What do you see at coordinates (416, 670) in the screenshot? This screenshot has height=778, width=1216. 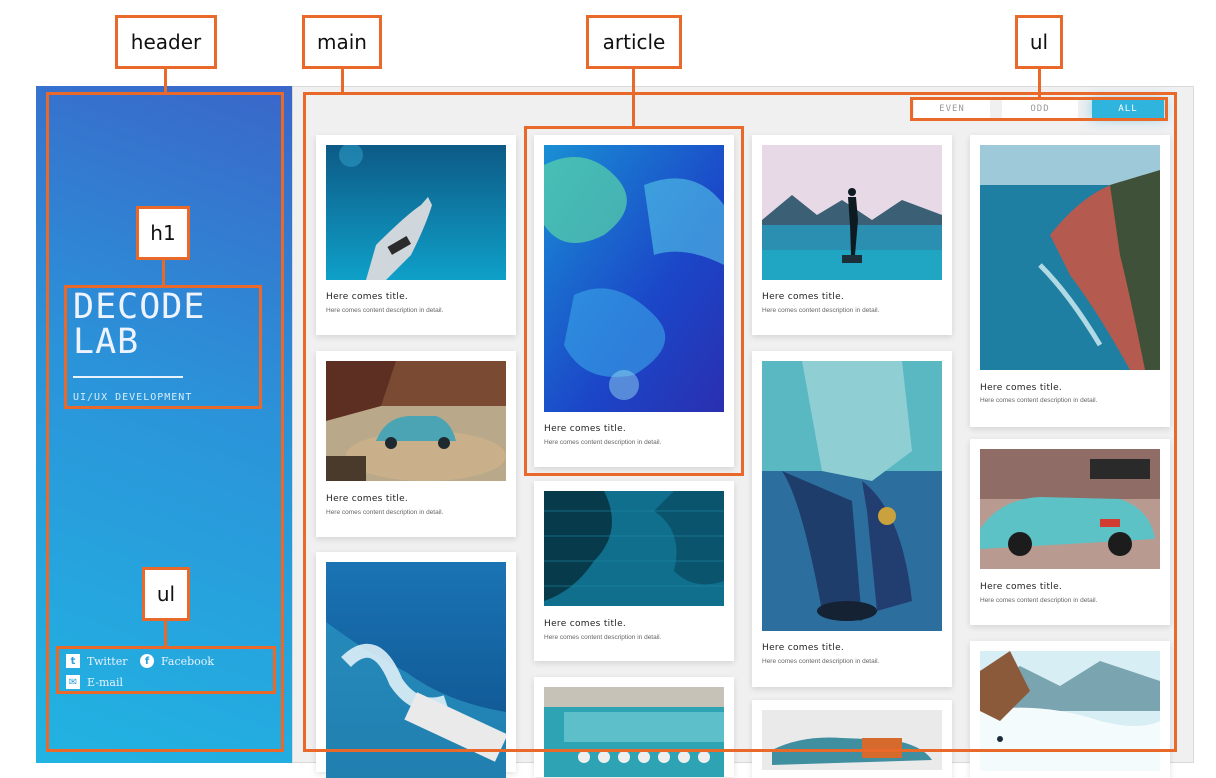 I see `card-image-ocean-pool` at bounding box center [416, 670].